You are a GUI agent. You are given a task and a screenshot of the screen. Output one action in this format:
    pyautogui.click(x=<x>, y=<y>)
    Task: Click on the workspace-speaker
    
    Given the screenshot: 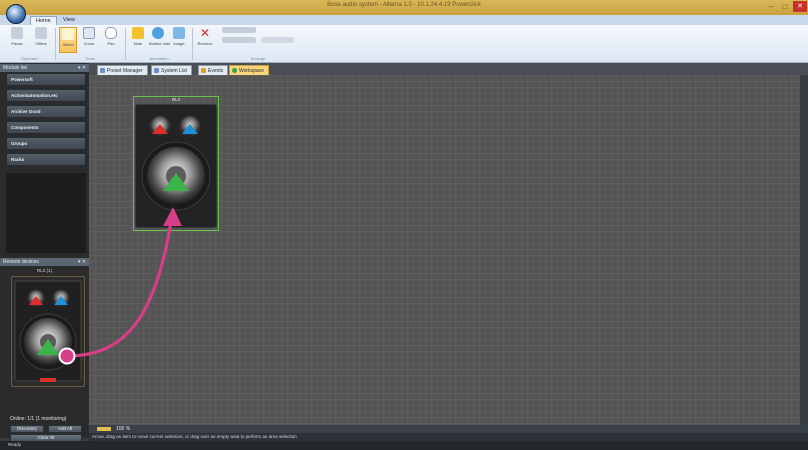 What is the action you would take?
    pyautogui.click(x=176, y=166)
    